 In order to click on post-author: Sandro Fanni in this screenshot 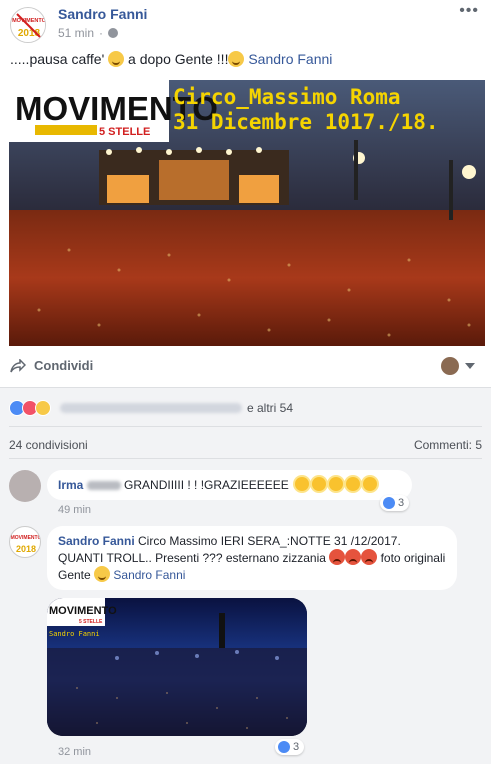, I will do `click(102, 14)`.